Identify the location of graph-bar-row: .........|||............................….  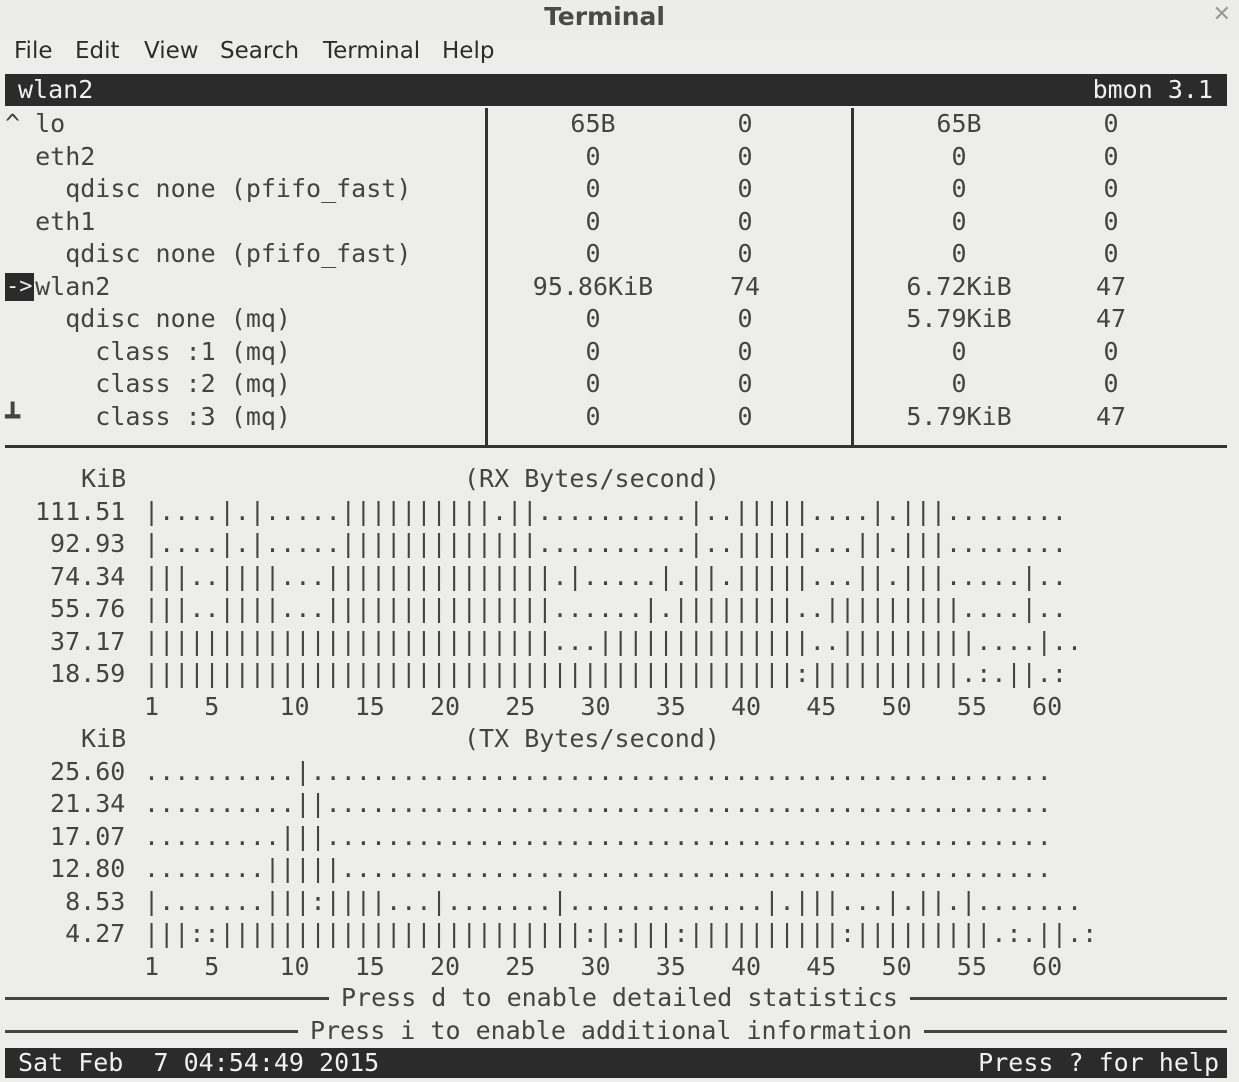
(598, 836).